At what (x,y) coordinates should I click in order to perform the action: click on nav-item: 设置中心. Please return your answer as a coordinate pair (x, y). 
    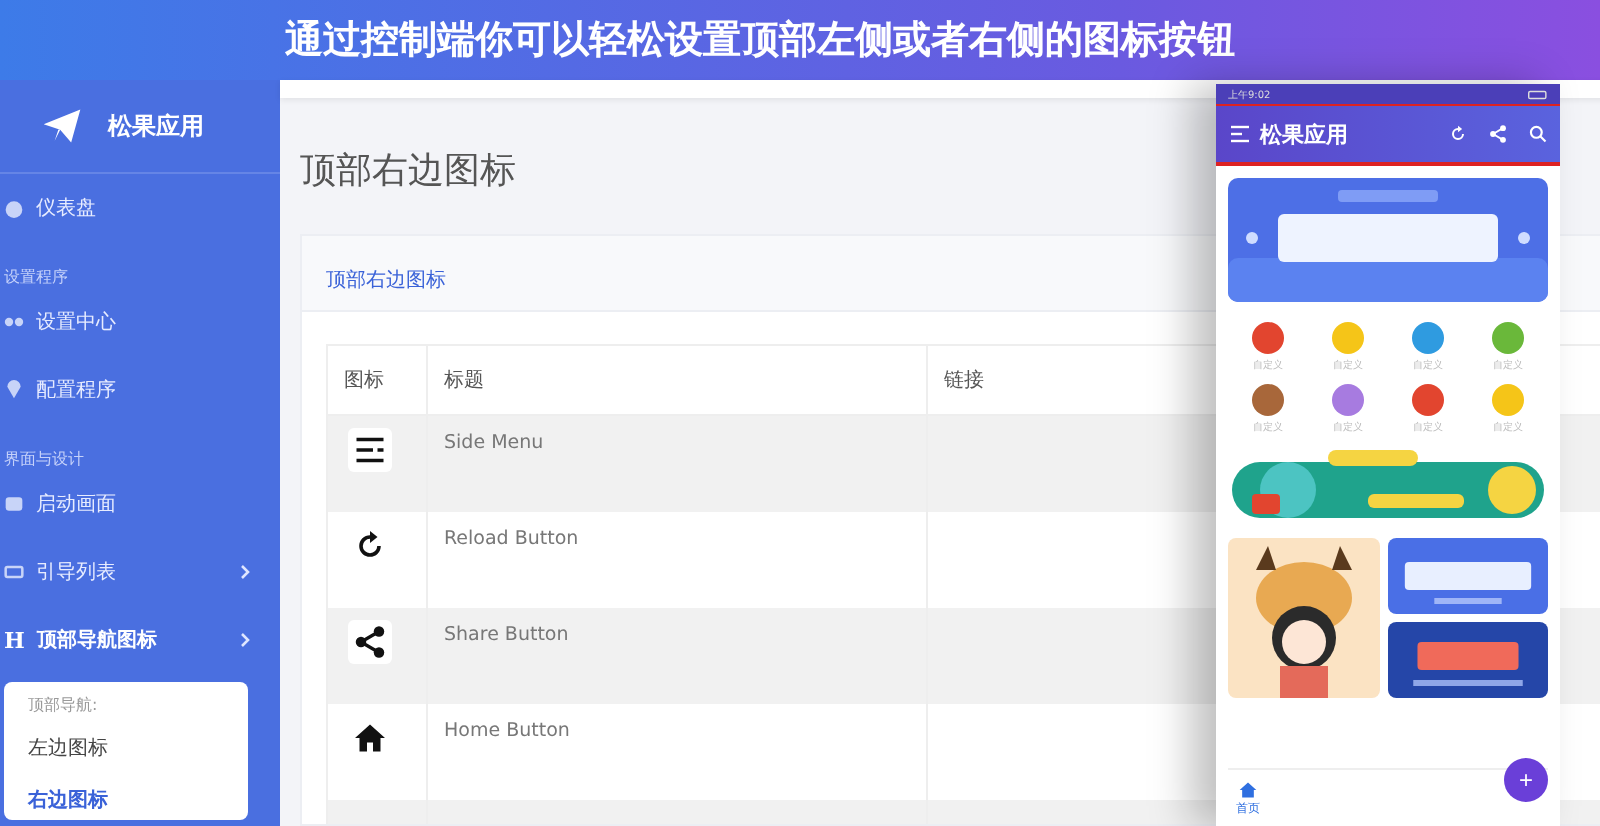
    Looking at the image, I should click on (140, 322).